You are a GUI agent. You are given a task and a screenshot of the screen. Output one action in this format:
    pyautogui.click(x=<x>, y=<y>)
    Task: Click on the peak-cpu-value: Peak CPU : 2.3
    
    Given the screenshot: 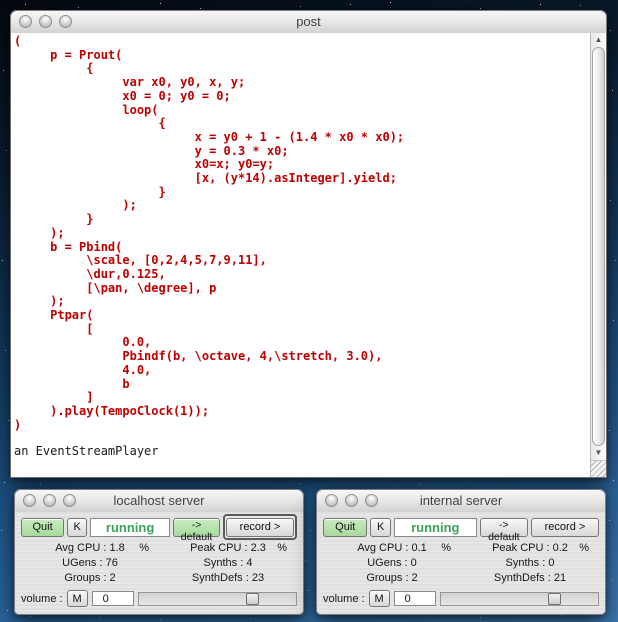 What is the action you would take?
    pyautogui.click(x=228, y=548)
    